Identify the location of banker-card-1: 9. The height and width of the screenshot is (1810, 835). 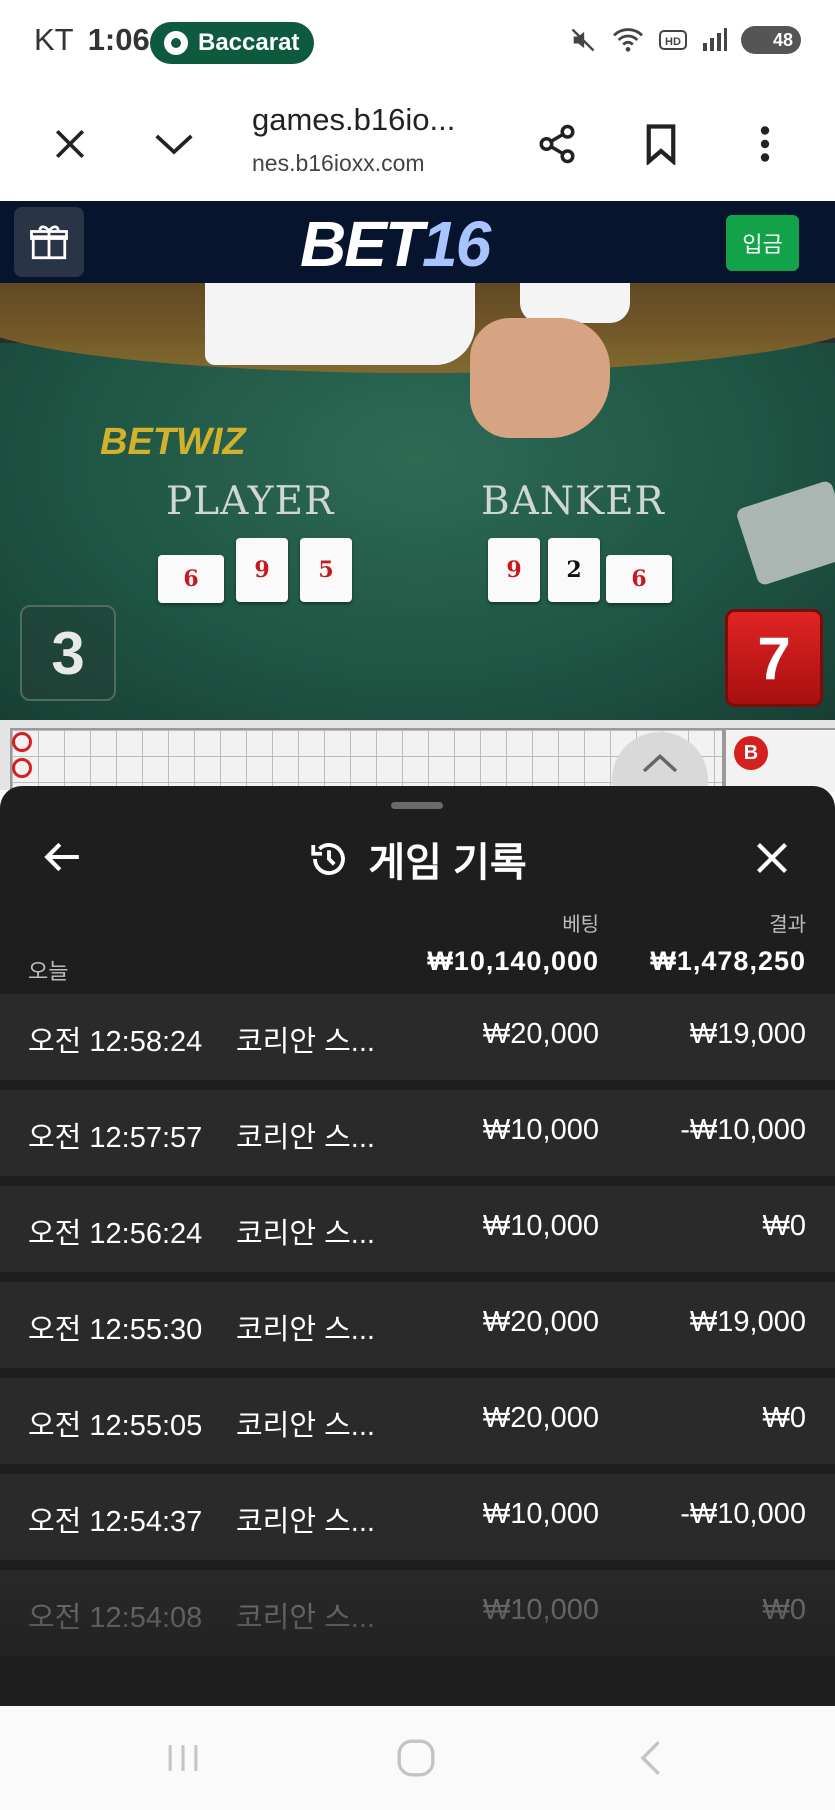
(514, 570).